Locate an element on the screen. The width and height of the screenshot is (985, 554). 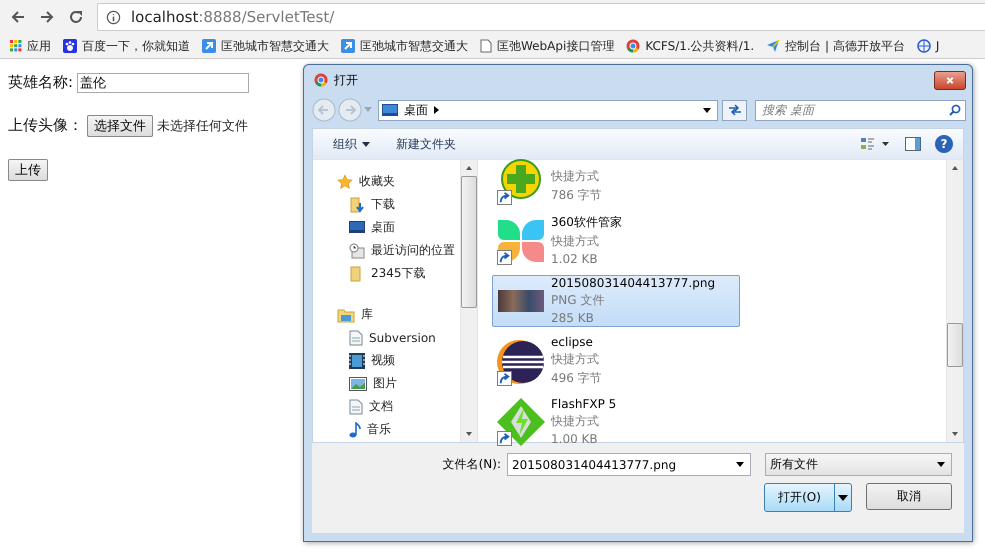
help-icon: ? is located at coordinates (944, 144).